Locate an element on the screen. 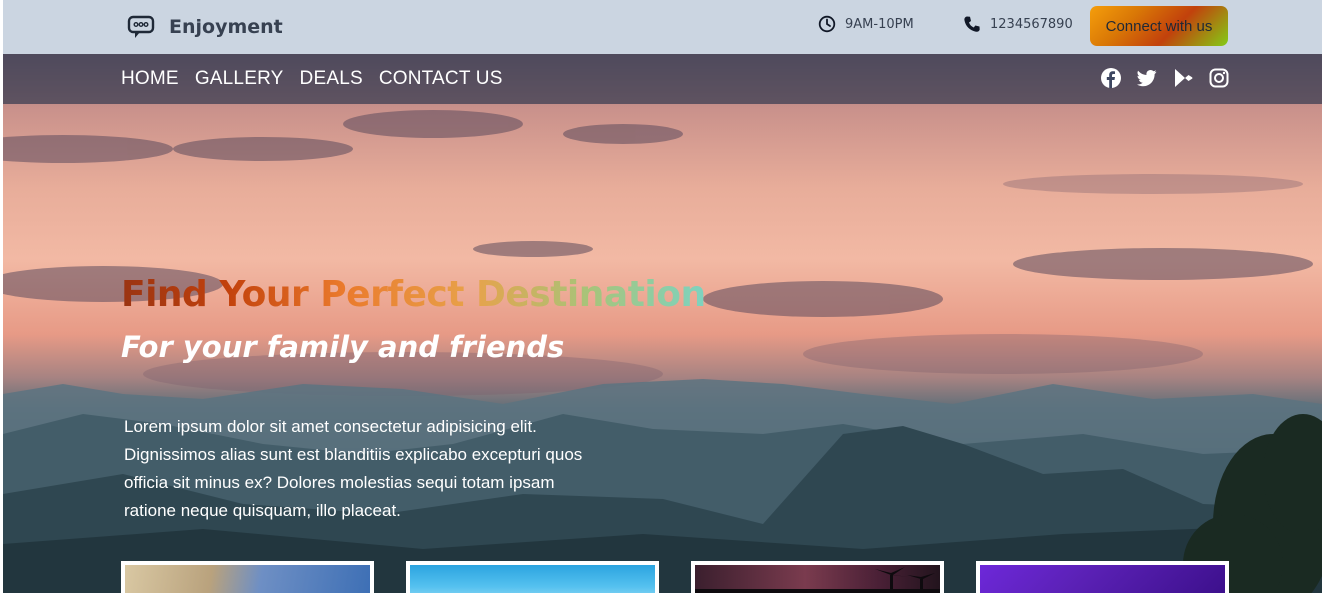  phone-icon is located at coordinates (972, 24).